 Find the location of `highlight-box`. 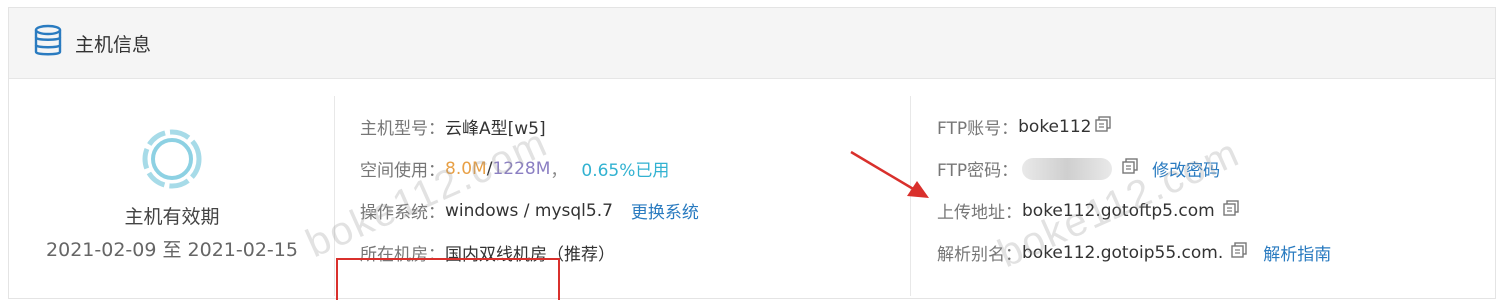

highlight-box is located at coordinates (448, 279).